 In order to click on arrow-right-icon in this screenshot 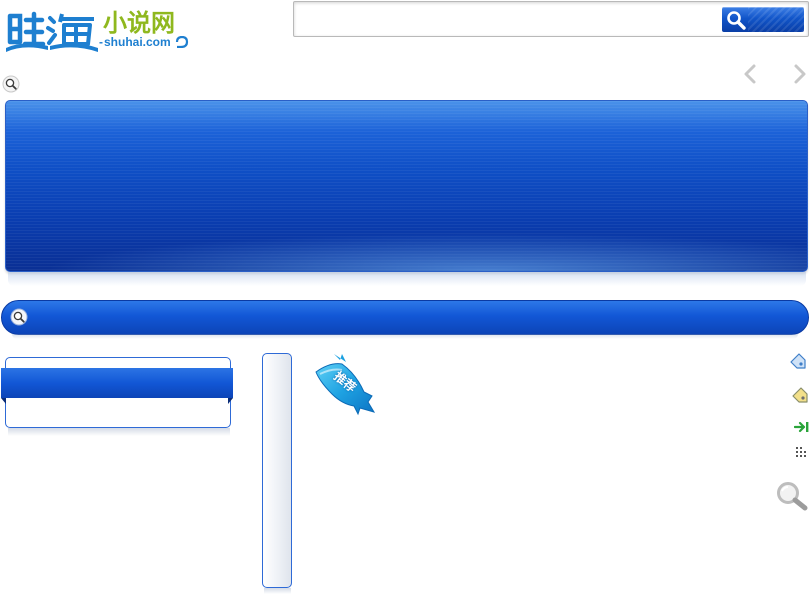, I will do `click(801, 427)`.